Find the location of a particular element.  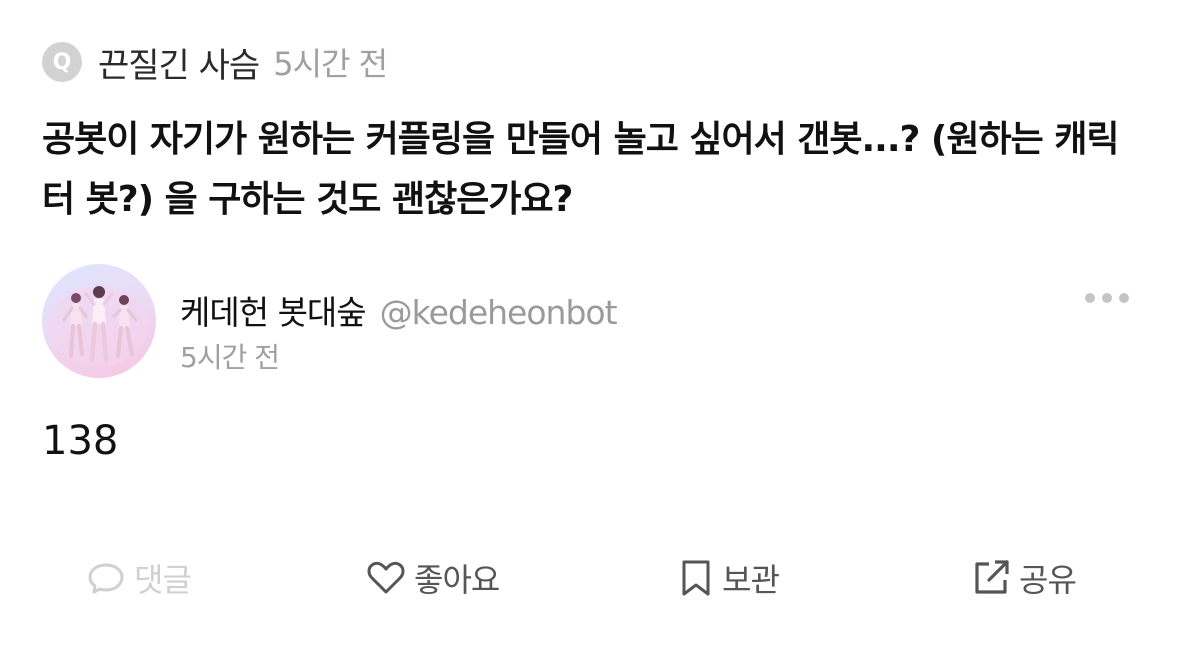

answer-body: 138 is located at coordinates (80, 441).